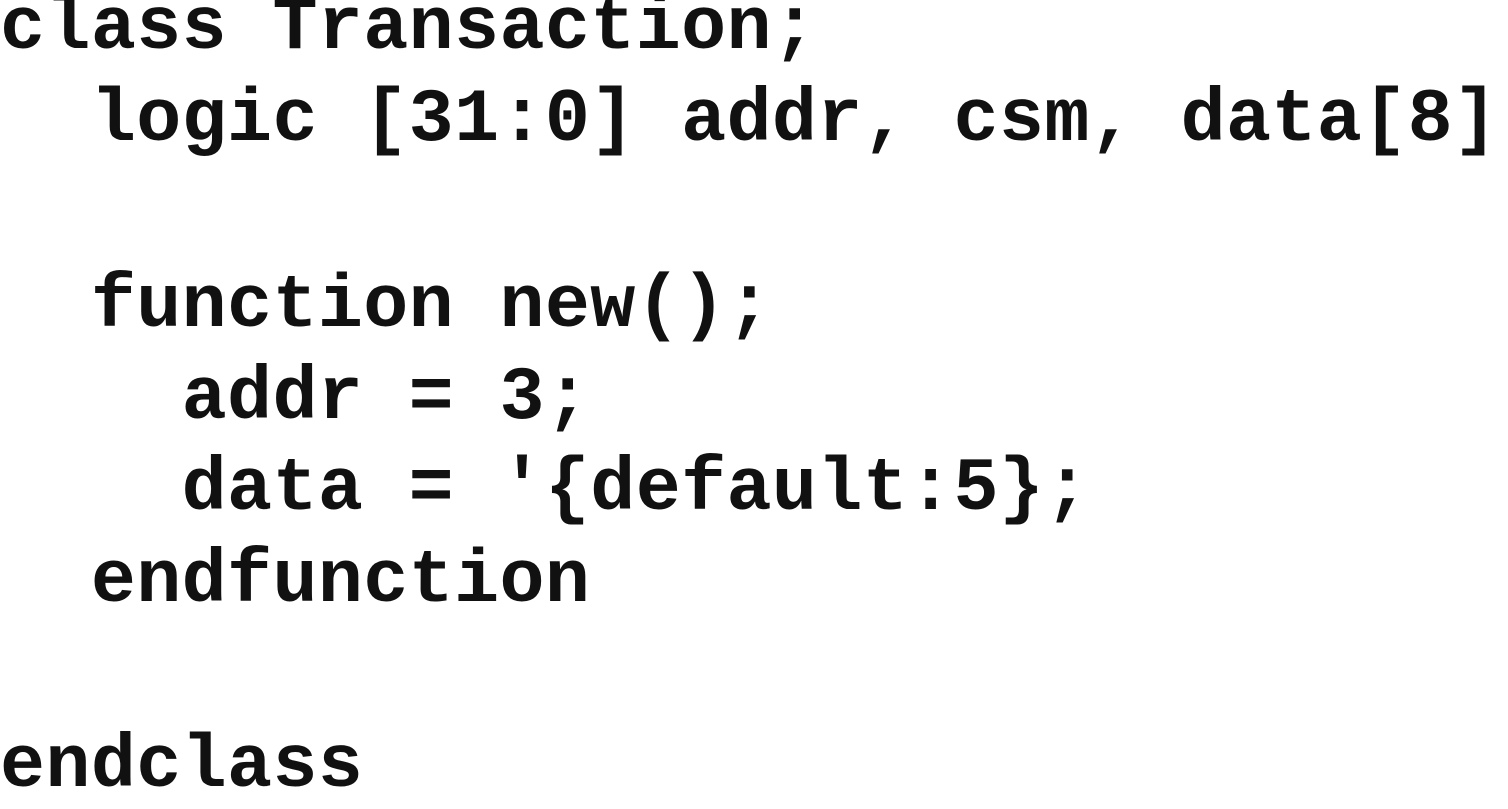 The image size is (1508, 809). What do you see at coordinates (182, 766) in the screenshot?
I see `code-line-endclass: endclass` at bounding box center [182, 766].